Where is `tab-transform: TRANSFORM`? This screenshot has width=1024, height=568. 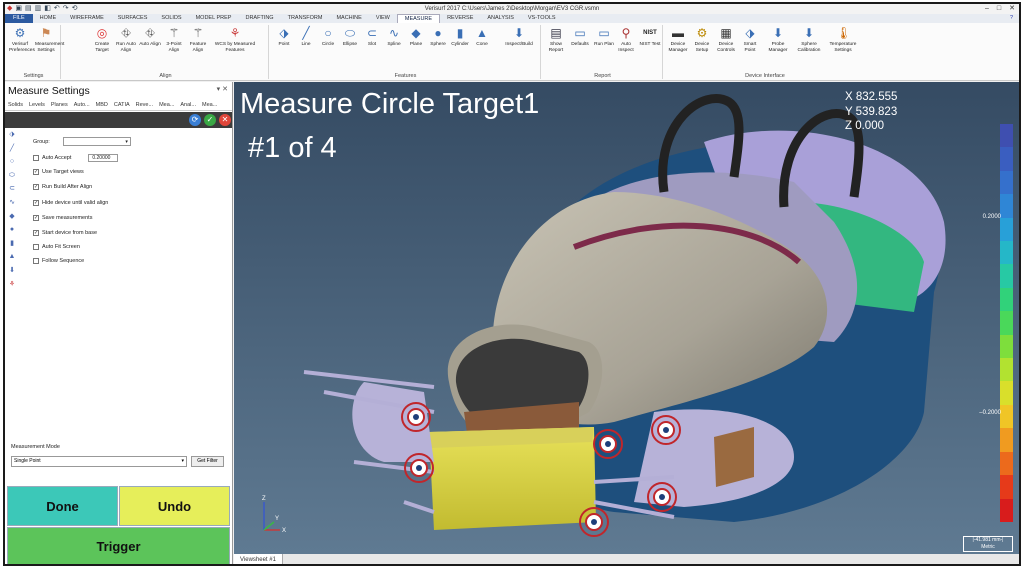
tab-transform: TRANSFORM is located at coordinates (305, 18).